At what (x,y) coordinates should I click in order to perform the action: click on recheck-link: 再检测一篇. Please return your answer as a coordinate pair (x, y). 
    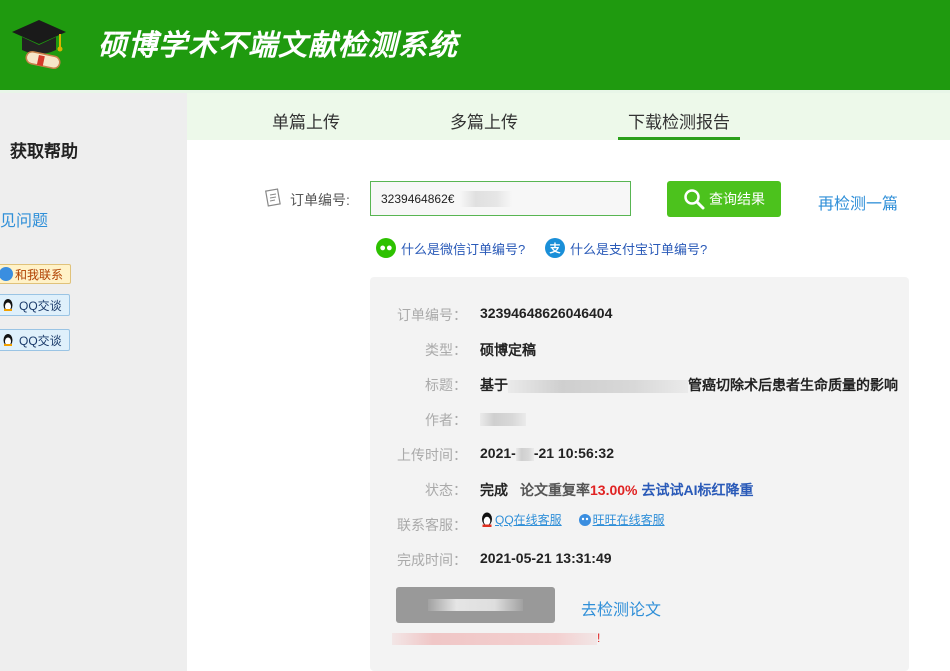
    Looking at the image, I should click on (858, 202).